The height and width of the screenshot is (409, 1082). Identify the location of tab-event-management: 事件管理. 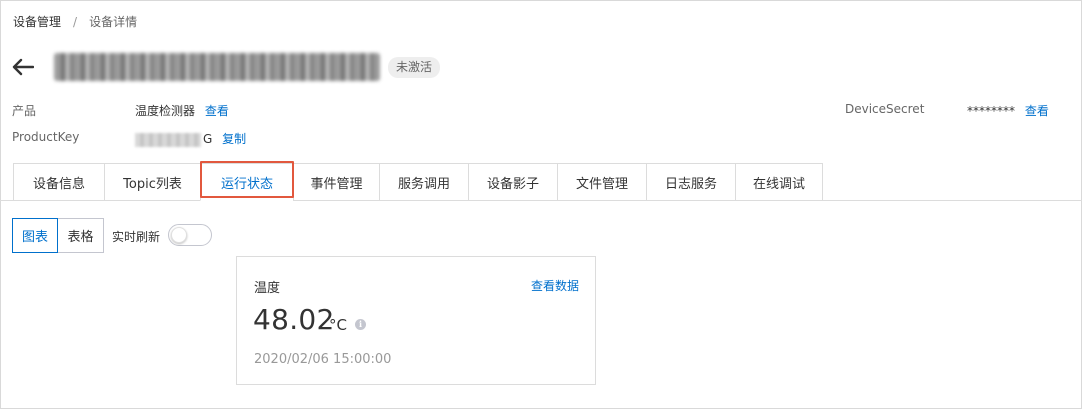
(336, 182).